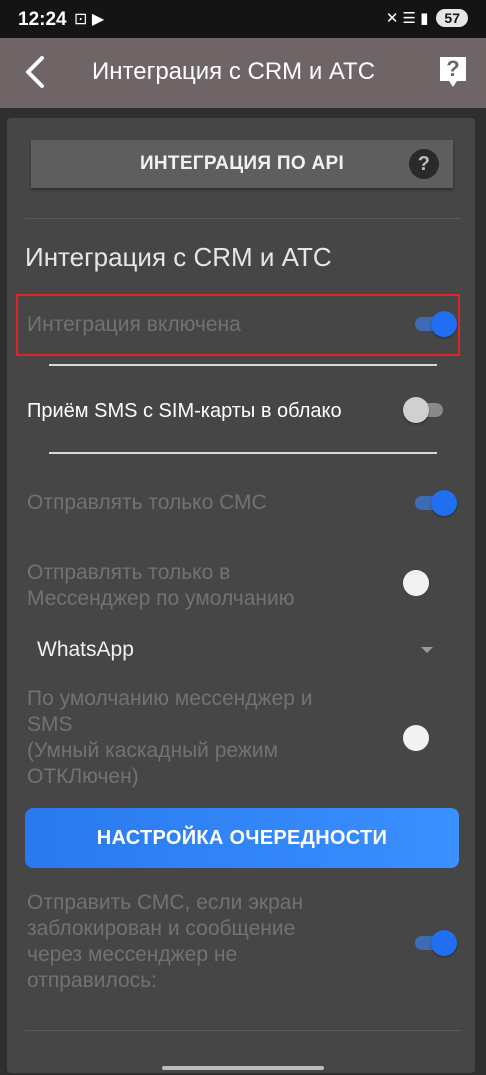 Image resolution: width=486 pixels, height=1075 pixels. Describe the element at coordinates (243, 19) in the screenshot. I see `status-bar: 12:24 ⊡ ▶ ✕ ☰ ▮ 57` at that location.